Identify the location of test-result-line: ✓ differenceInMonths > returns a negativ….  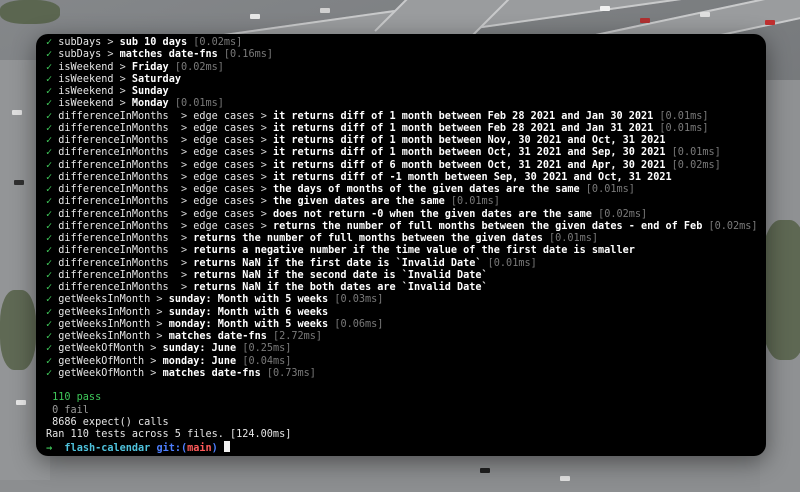
(403, 251).